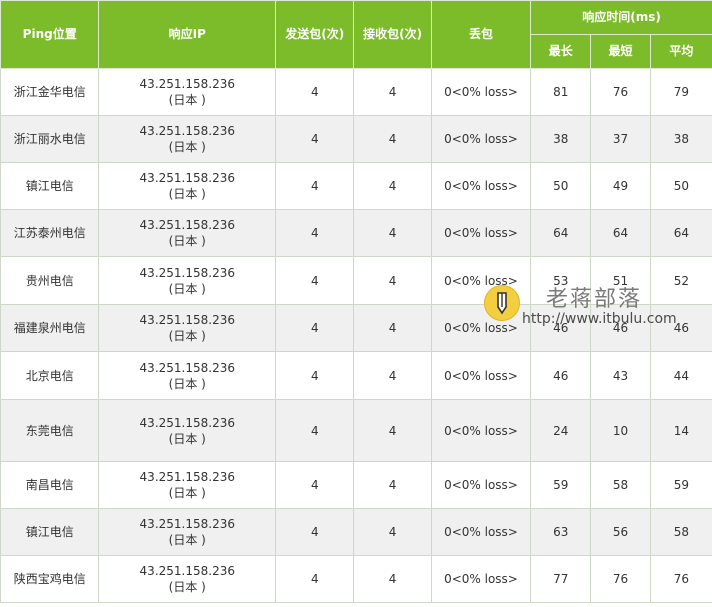 Image resolution: width=712 pixels, height=607 pixels. What do you see at coordinates (561, 579) in the screenshot?
I see `cell-time-max: 77` at bounding box center [561, 579].